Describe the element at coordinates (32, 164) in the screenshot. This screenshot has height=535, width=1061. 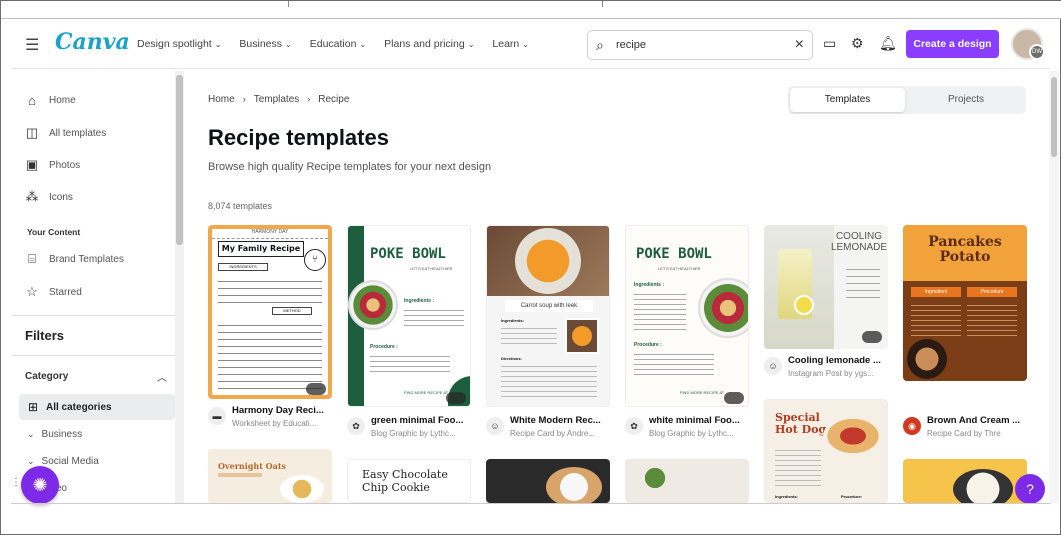
I see `photo-icon: ▣` at that location.